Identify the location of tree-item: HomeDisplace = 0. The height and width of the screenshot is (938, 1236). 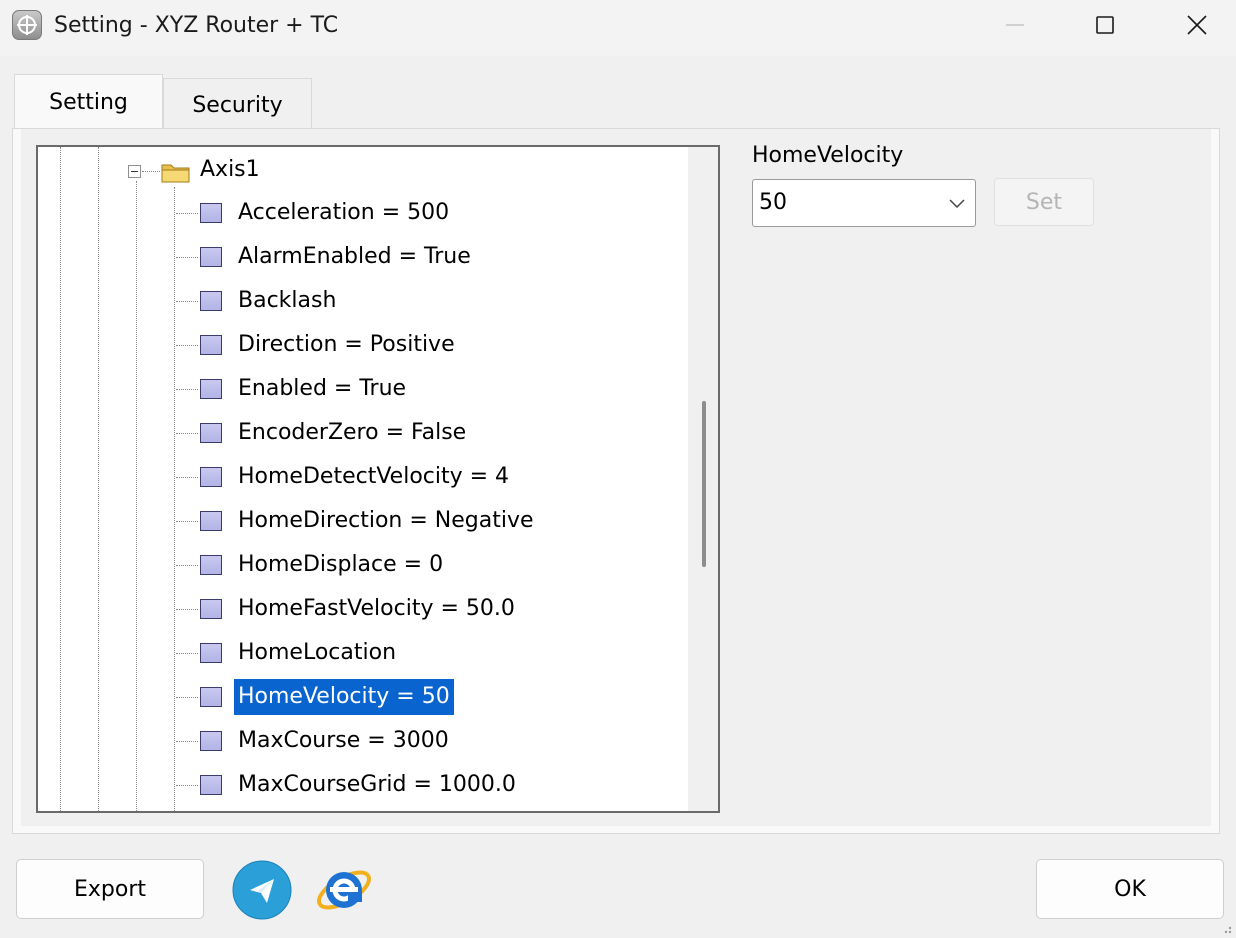
(434, 567).